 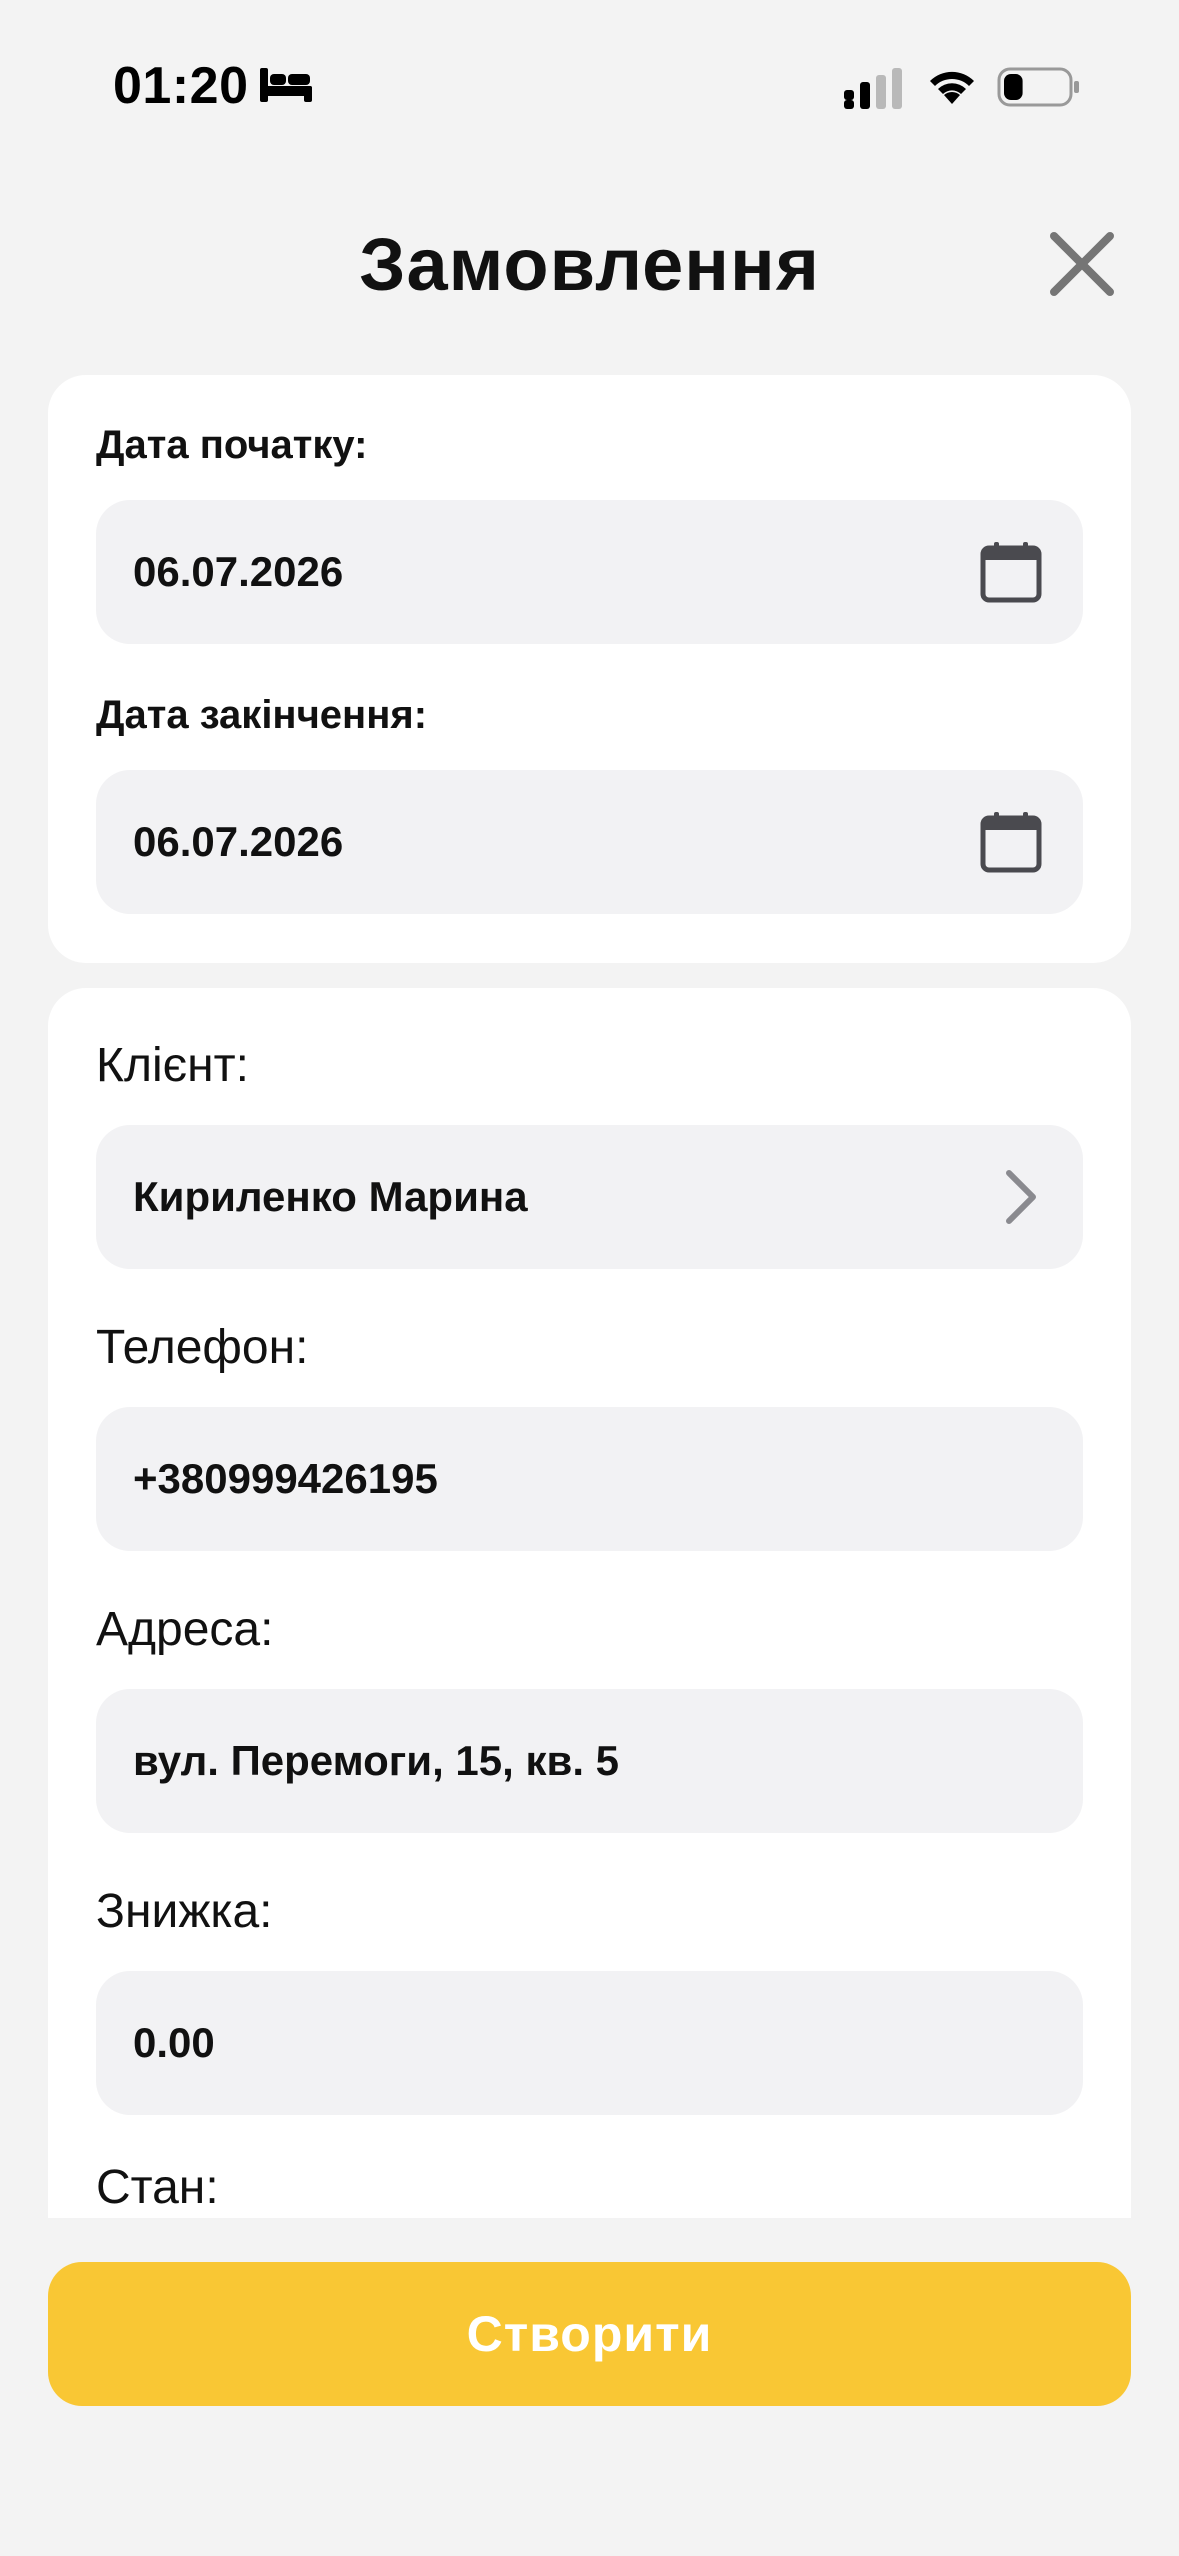 What do you see at coordinates (589, 842) in the screenshot?
I see `end-date-field: 06.07.2026` at bounding box center [589, 842].